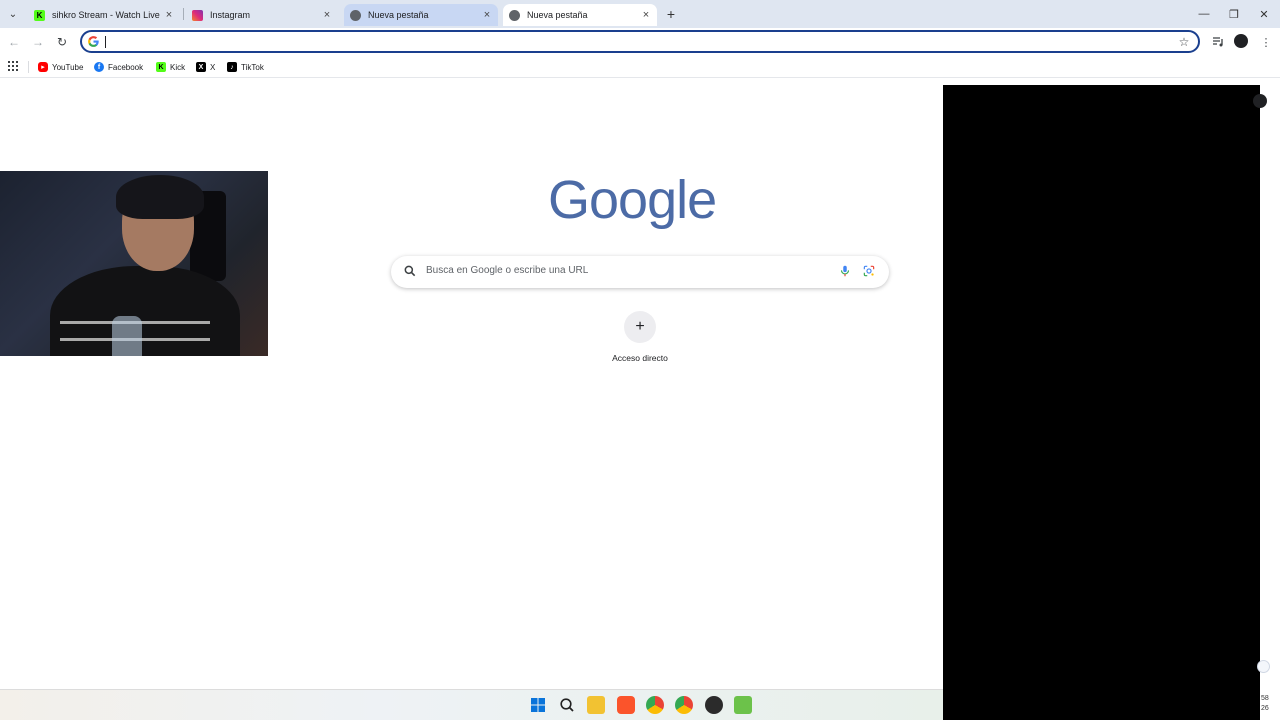 This screenshot has height=720, width=1280. I want to click on bookmark-kick: K Kick, so click(170, 67).